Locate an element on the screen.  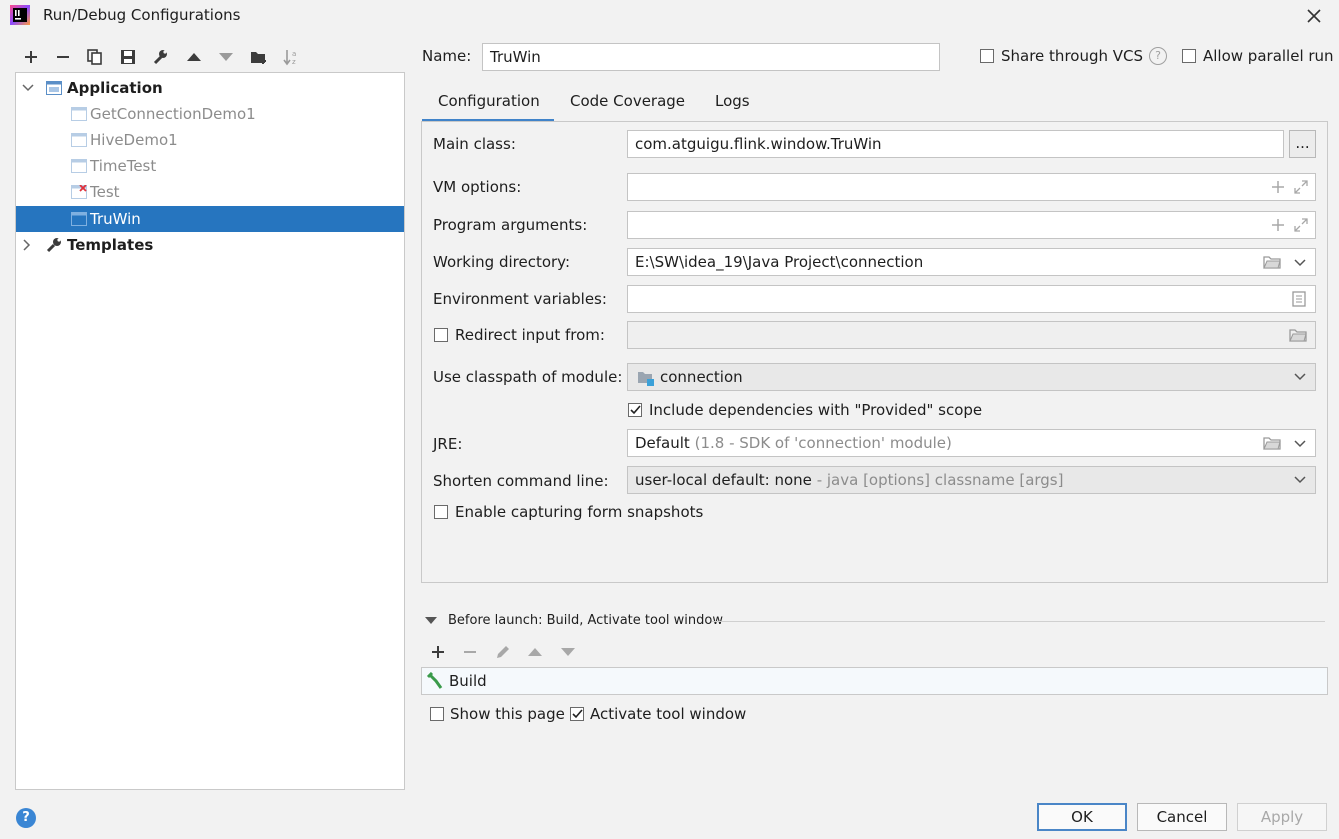
working-dir-value: E:\SW\idea_19\Java Project\connection is located at coordinates (779, 262).